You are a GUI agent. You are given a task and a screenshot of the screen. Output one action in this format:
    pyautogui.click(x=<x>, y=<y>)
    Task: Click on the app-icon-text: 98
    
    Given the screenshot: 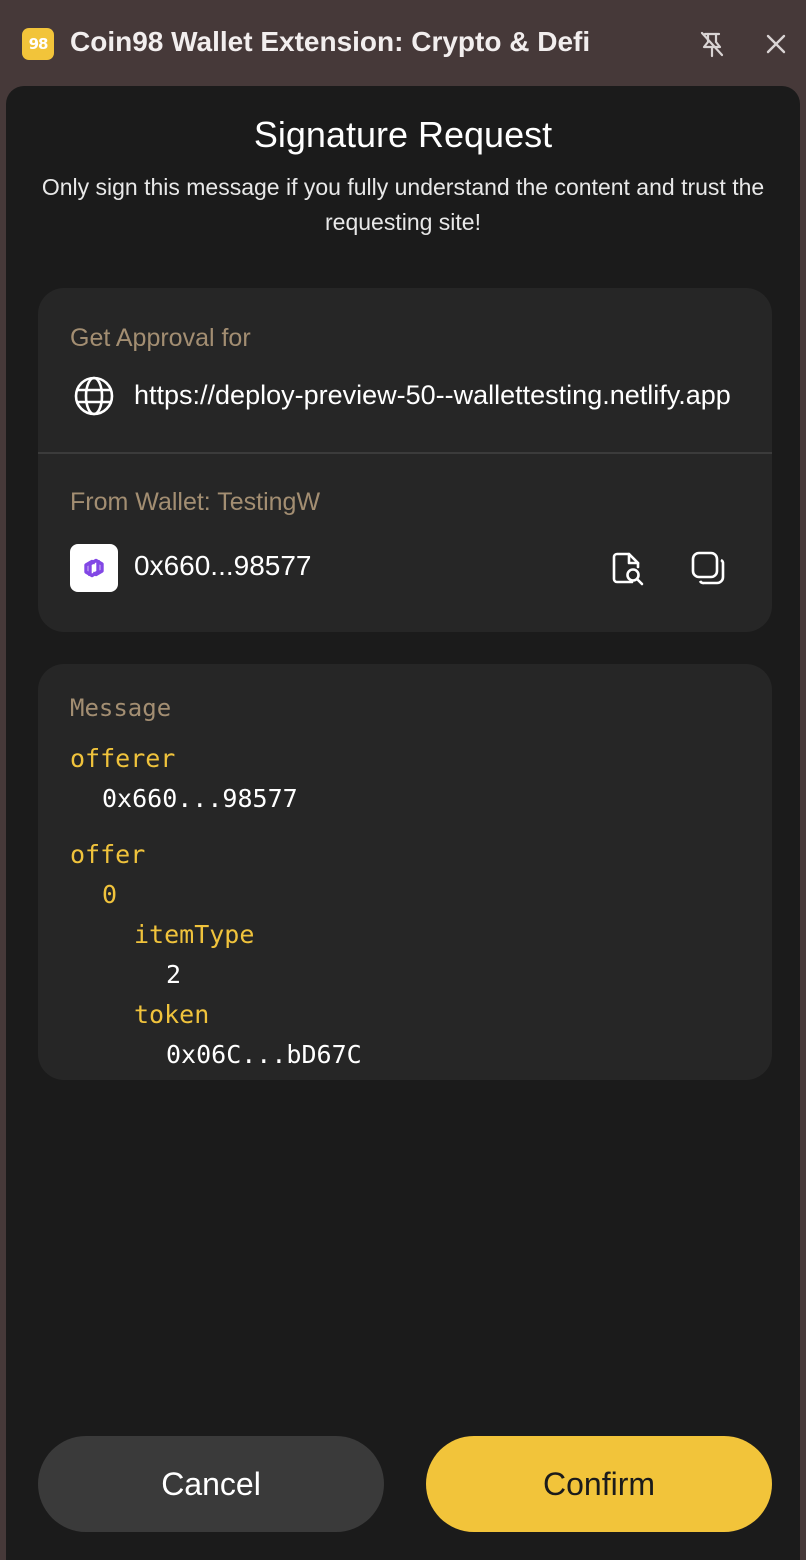 What is the action you would take?
    pyautogui.click(x=38, y=44)
    